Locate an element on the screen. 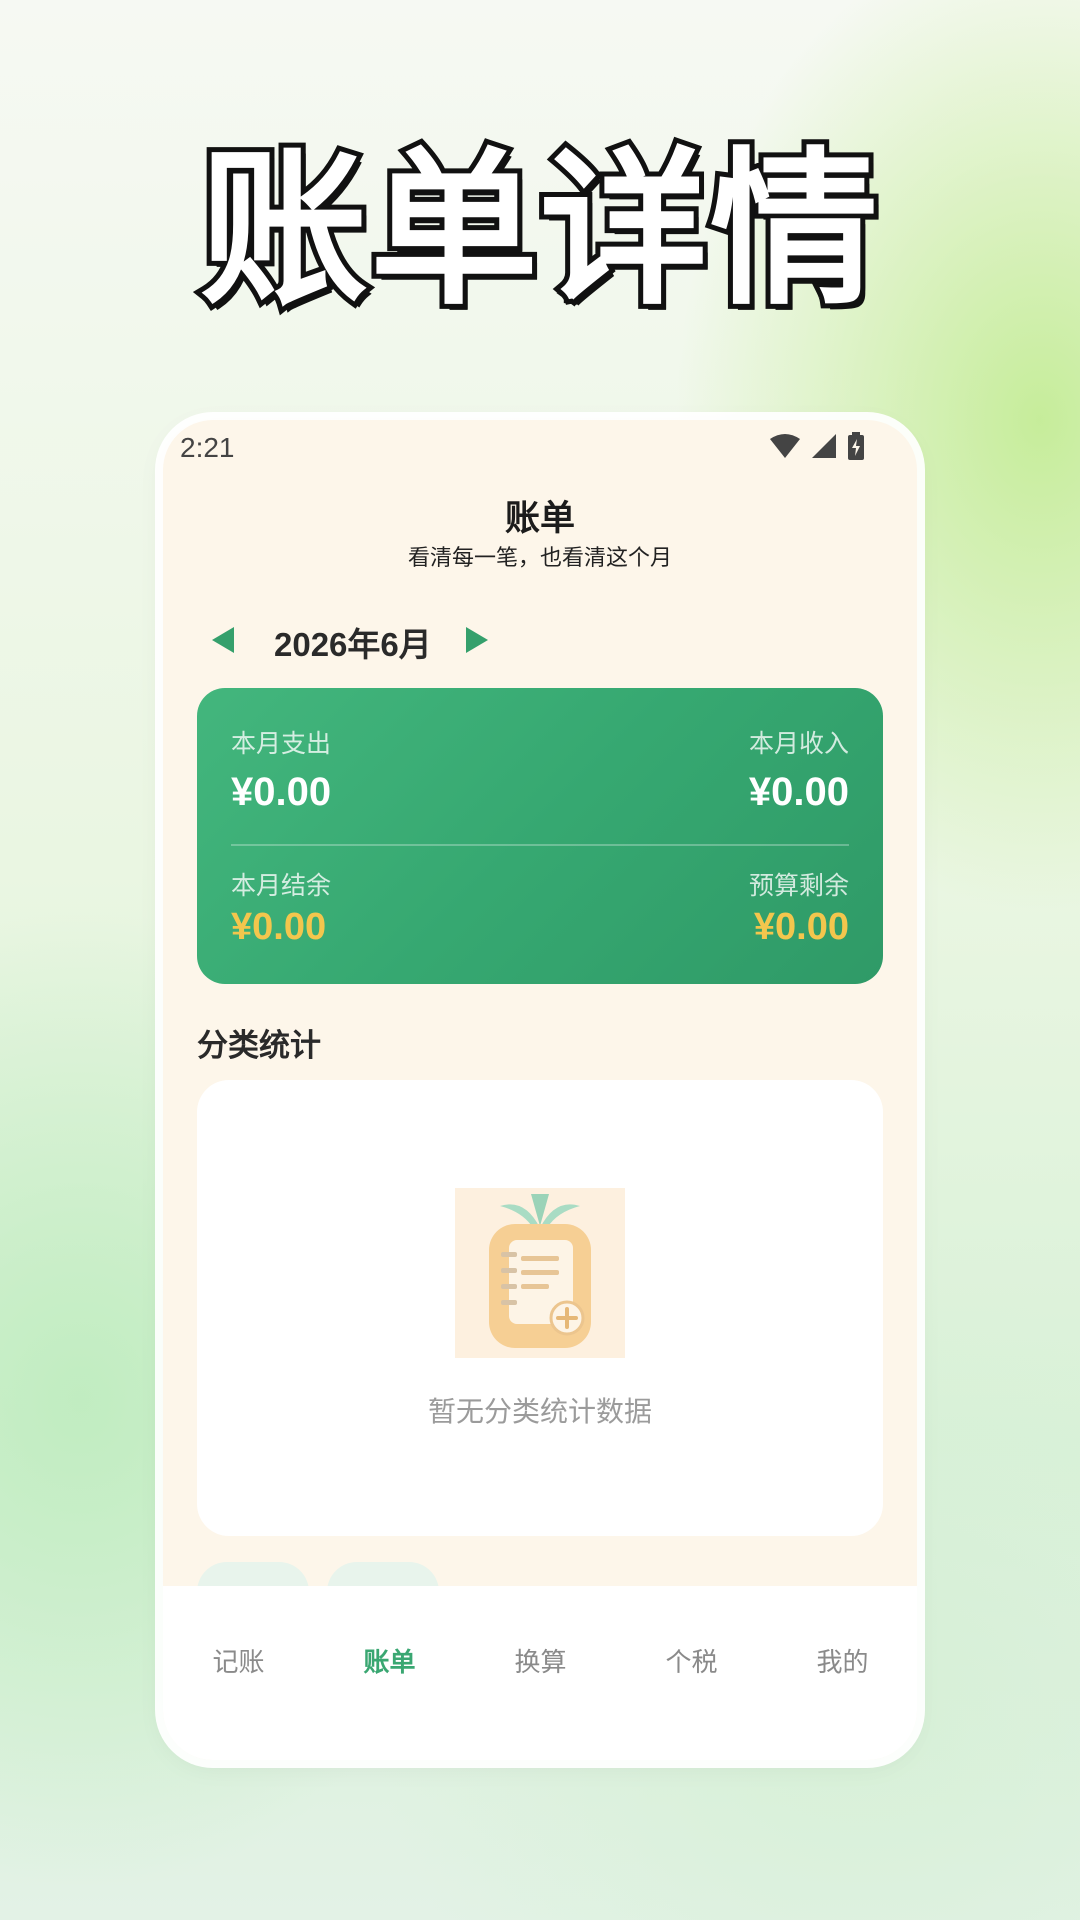 Image resolution: width=1080 pixels, height=1920 pixels. status-time: 2:21 is located at coordinates (207, 447).